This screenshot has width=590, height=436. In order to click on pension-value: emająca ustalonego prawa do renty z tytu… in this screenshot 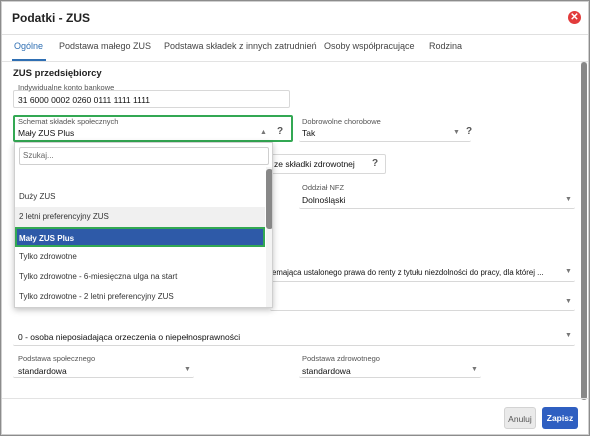, I will do `click(408, 272)`.